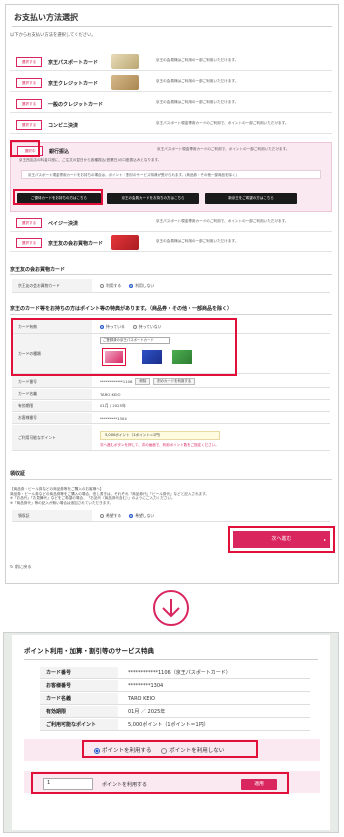 This screenshot has height=837, width=344. I want to click on radio-use-label: 利用する, so click(114, 285).